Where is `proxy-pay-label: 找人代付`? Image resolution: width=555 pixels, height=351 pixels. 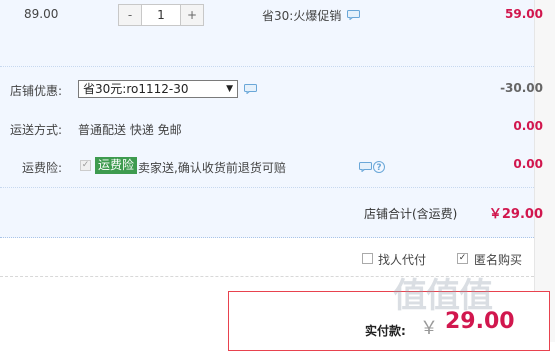
proxy-pay-label: 找人代付 is located at coordinates (402, 259).